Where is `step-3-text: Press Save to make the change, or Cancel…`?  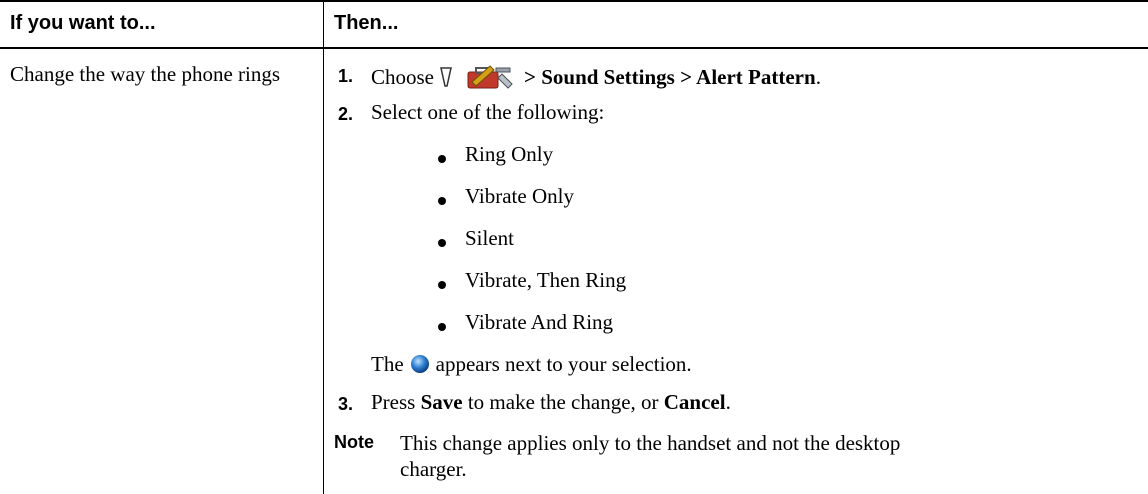 step-3-text: Press Save to make the change, or Cancel… is located at coordinates (551, 402).